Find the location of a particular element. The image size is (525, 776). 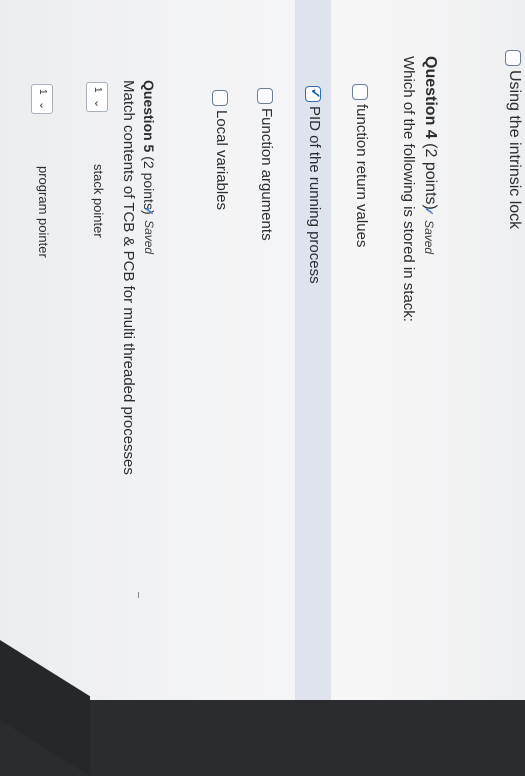

selected-option-highlight is located at coordinates (313, 350).